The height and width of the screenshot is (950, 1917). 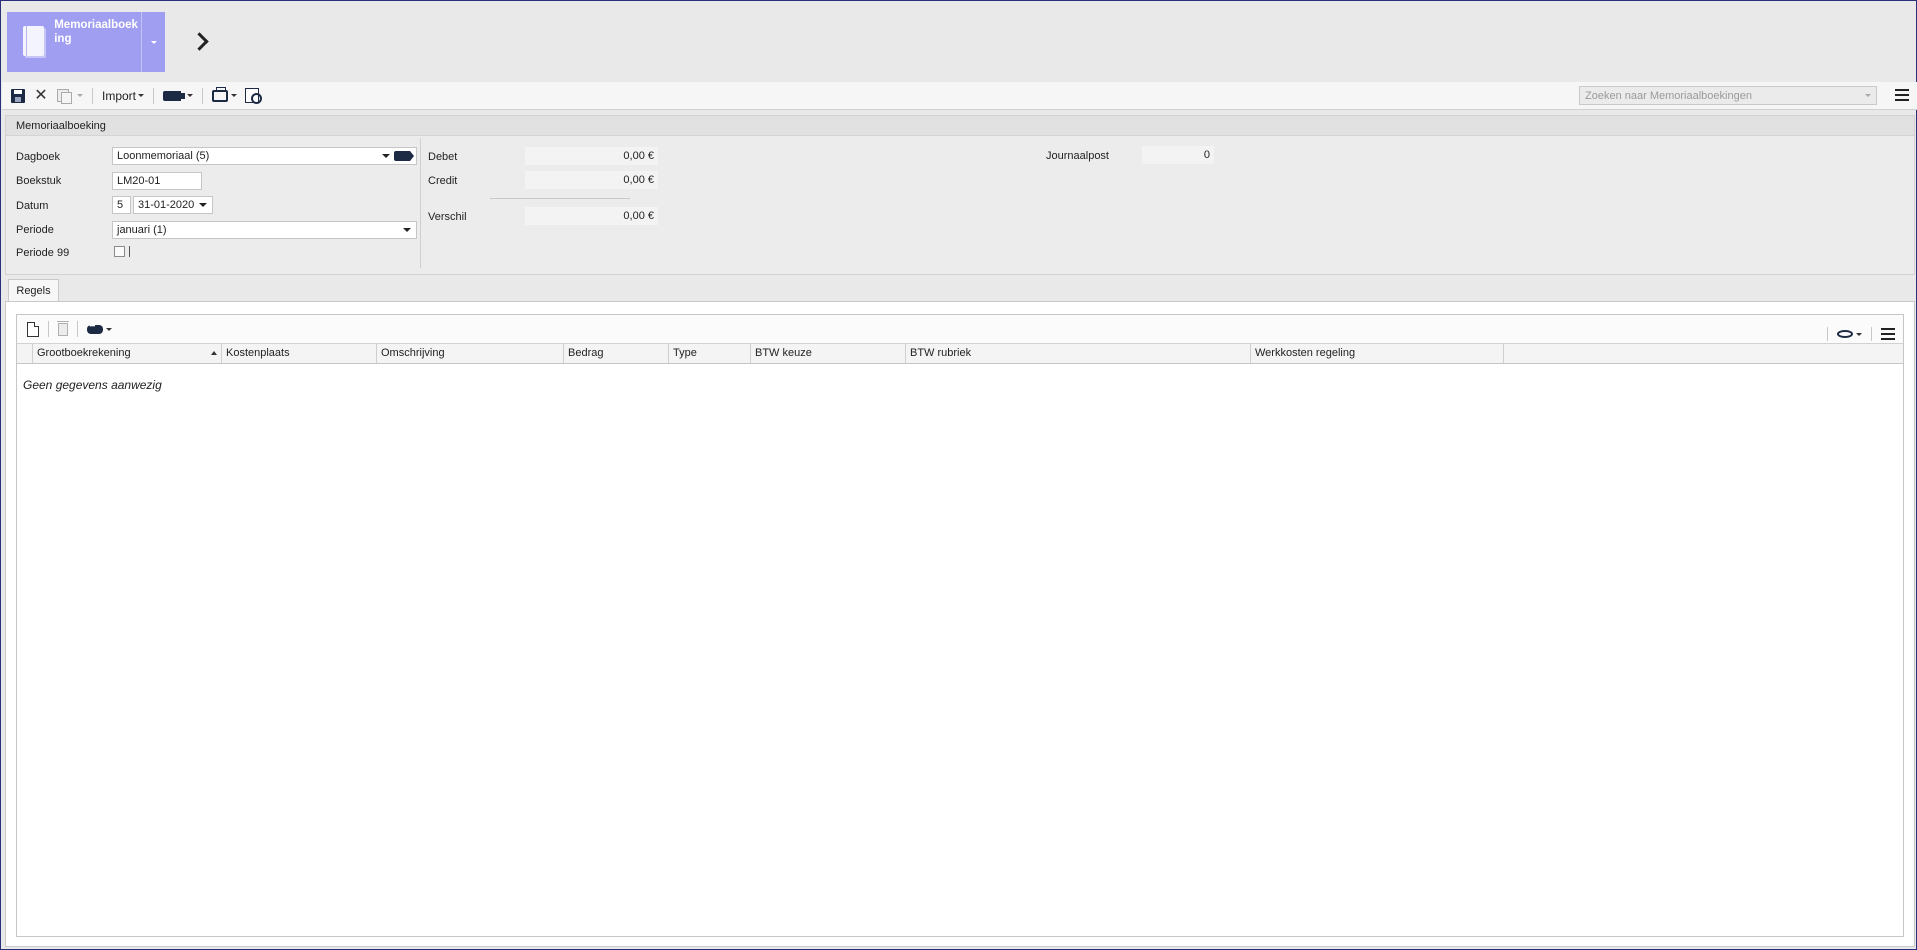 I want to click on column-header-werkkosten-regeling: Werkkosten regeling, so click(x=1377, y=353).